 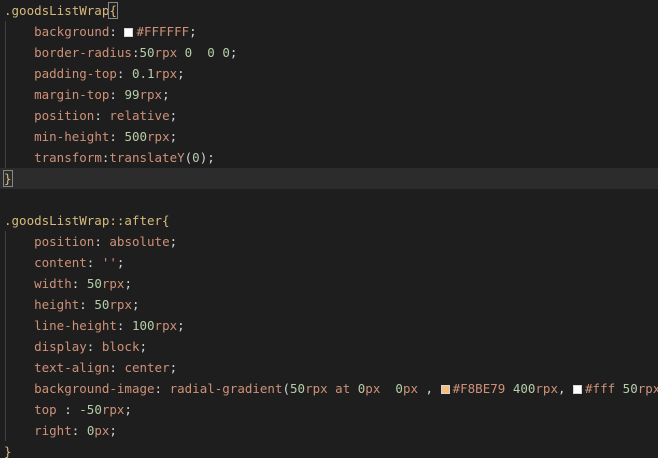 I want to click on matching-brace: {, so click(x=113, y=10).